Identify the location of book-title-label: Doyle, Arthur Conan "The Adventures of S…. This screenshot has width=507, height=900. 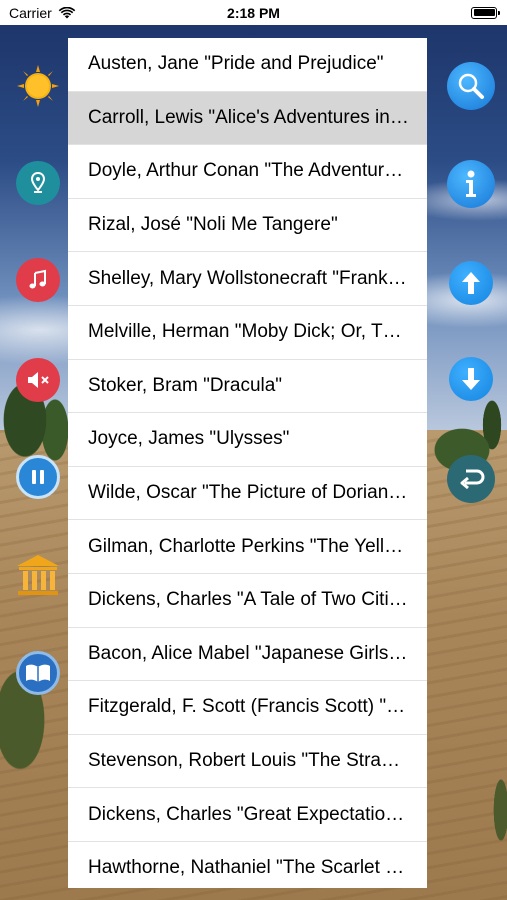
(248, 171).